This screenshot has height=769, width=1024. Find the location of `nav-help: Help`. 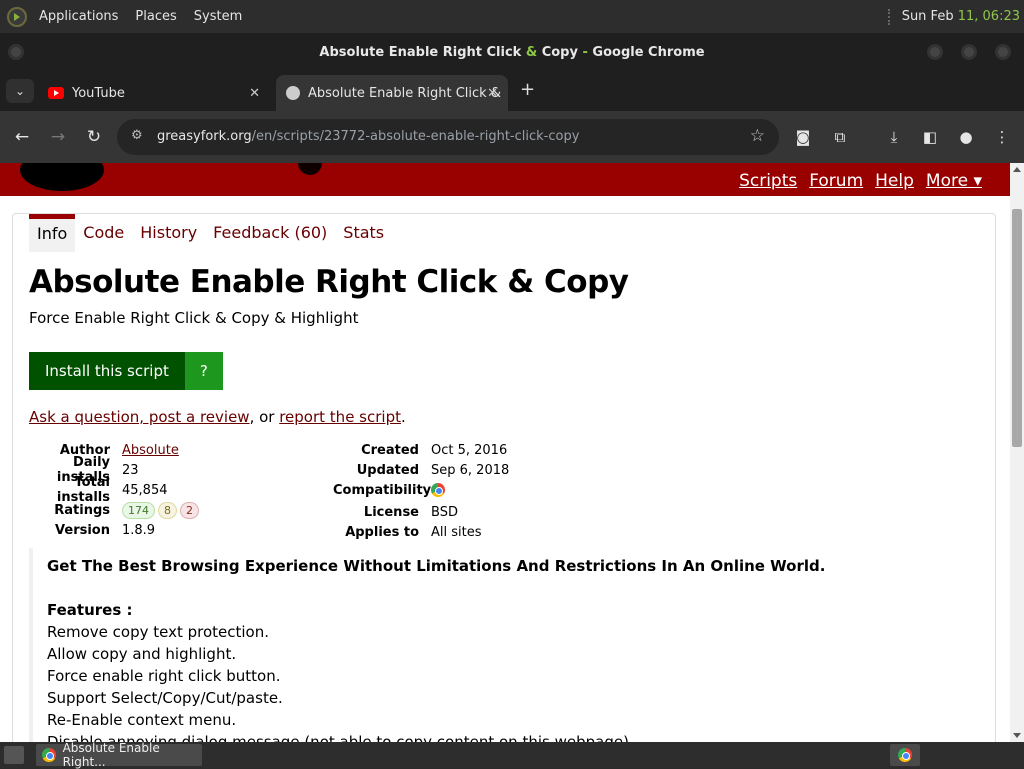

nav-help: Help is located at coordinates (894, 181).